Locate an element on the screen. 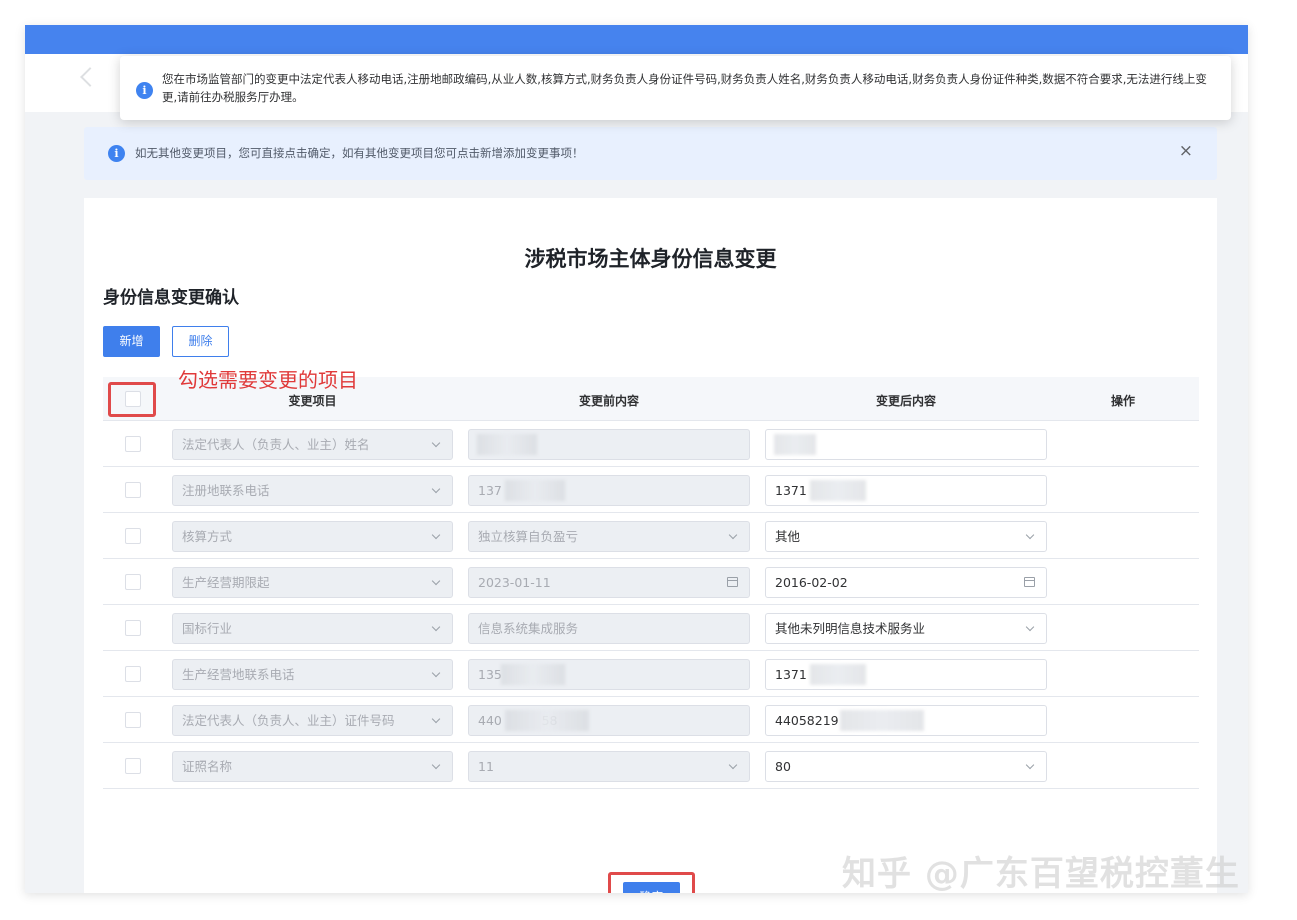 The image size is (1297, 920). before-date-field: 2023-01-11 is located at coordinates (609, 582).